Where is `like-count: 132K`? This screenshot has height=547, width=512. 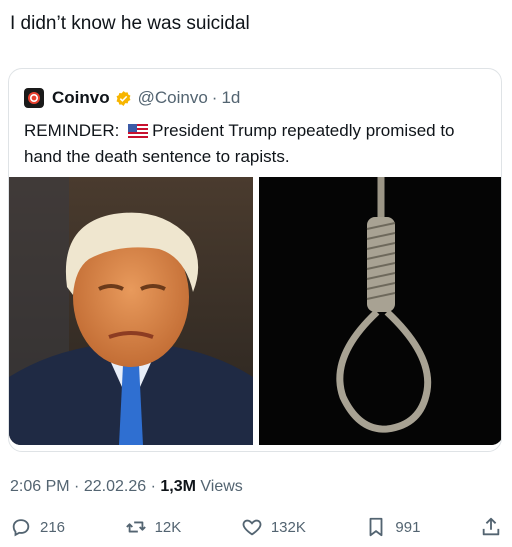 like-count: 132K is located at coordinates (288, 527).